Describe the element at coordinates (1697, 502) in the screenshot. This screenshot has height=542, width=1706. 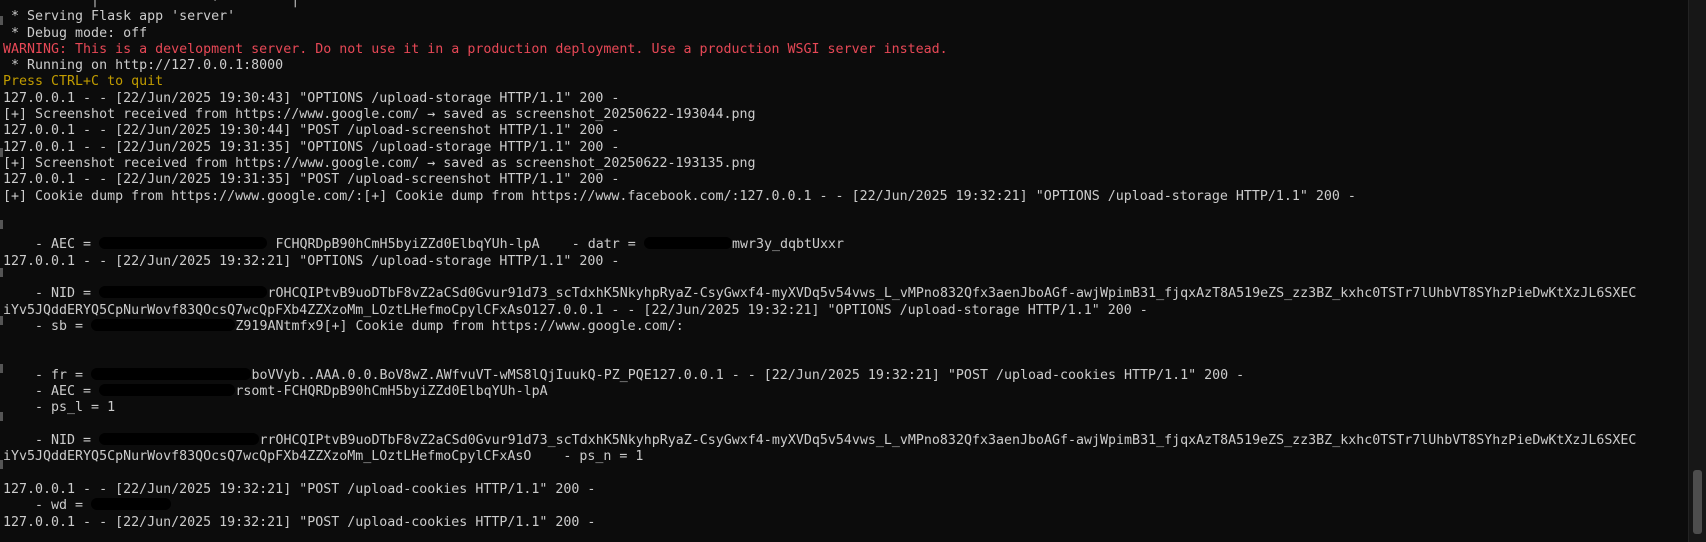
I see `scrollbar-thumb` at that location.